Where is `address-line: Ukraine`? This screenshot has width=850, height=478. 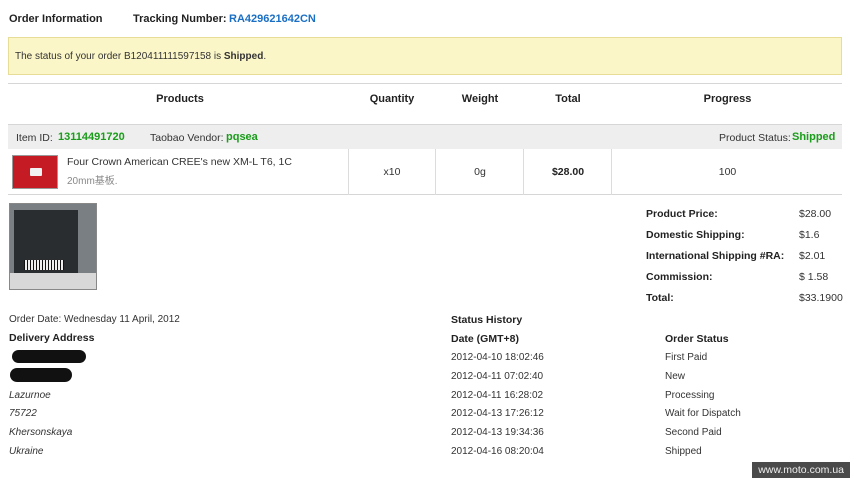
address-line: Ukraine is located at coordinates (26, 451).